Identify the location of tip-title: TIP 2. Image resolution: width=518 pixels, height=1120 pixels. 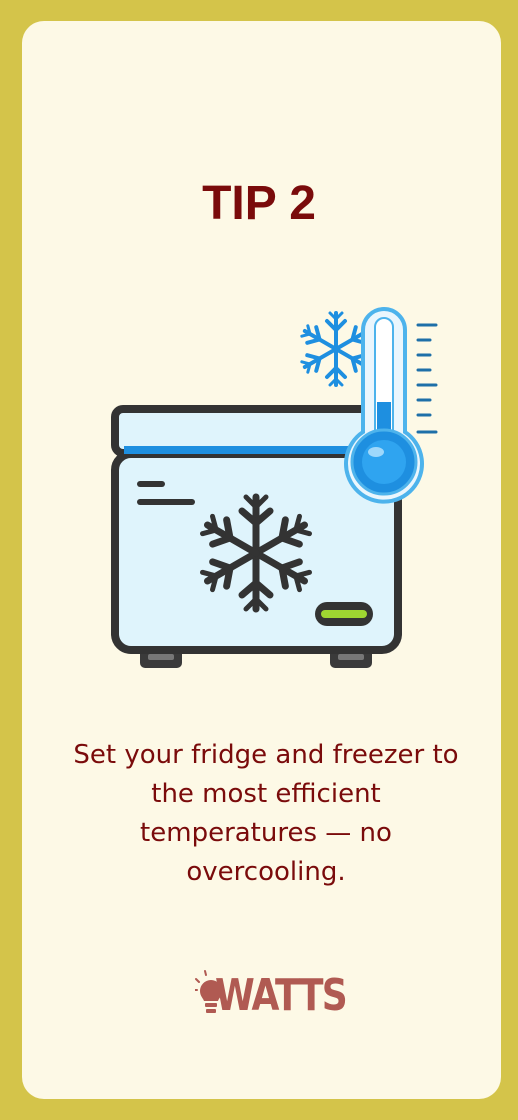
(259, 203).